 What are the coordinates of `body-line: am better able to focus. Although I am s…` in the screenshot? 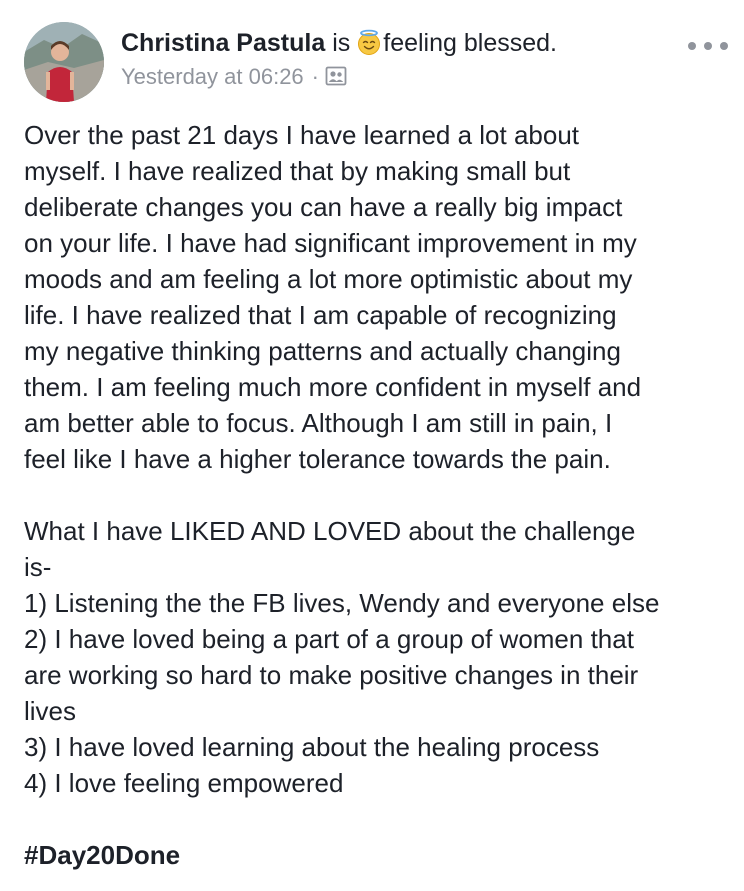 It's located at (318, 423).